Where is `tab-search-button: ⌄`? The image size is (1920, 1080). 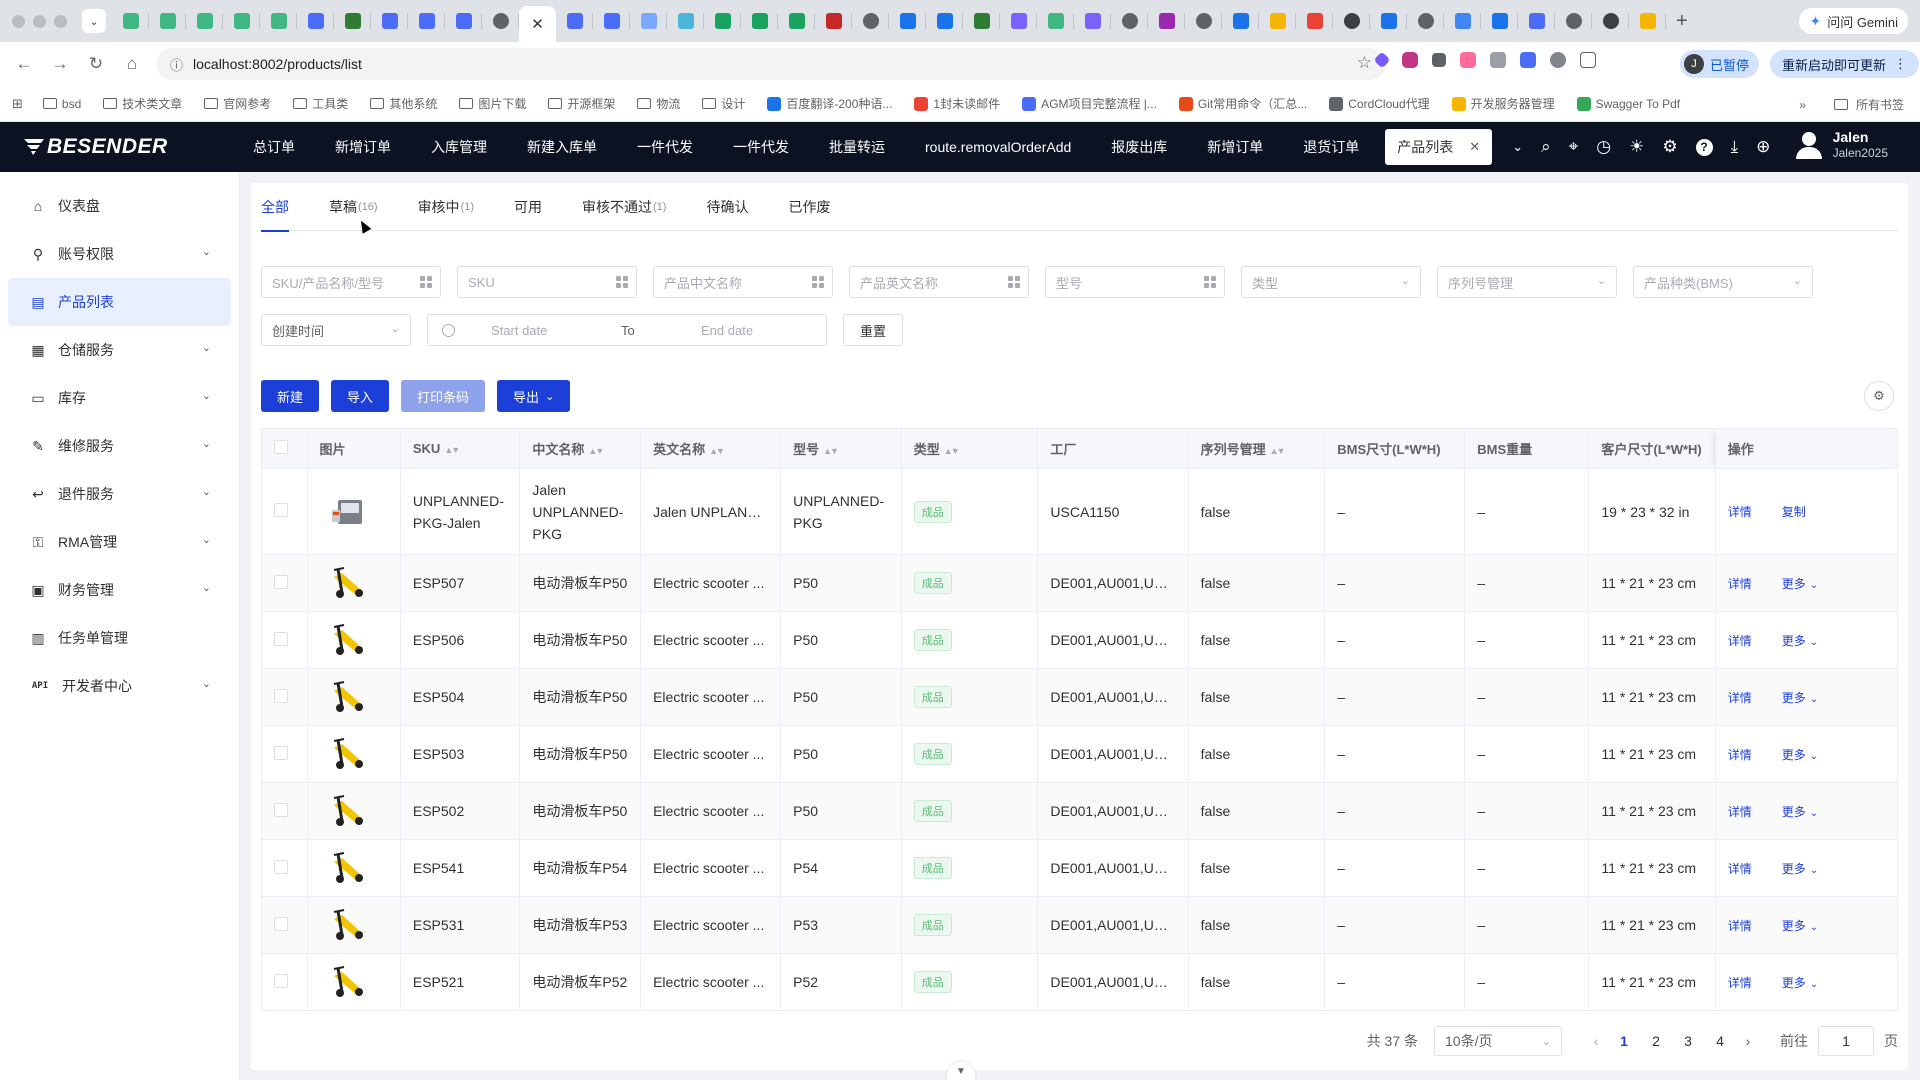 tab-search-button: ⌄ is located at coordinates (94, 21).